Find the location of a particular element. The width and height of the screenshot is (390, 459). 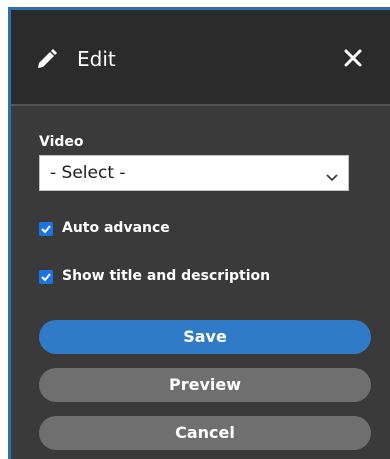

video-label: Video is located at coordinates (61, 142).